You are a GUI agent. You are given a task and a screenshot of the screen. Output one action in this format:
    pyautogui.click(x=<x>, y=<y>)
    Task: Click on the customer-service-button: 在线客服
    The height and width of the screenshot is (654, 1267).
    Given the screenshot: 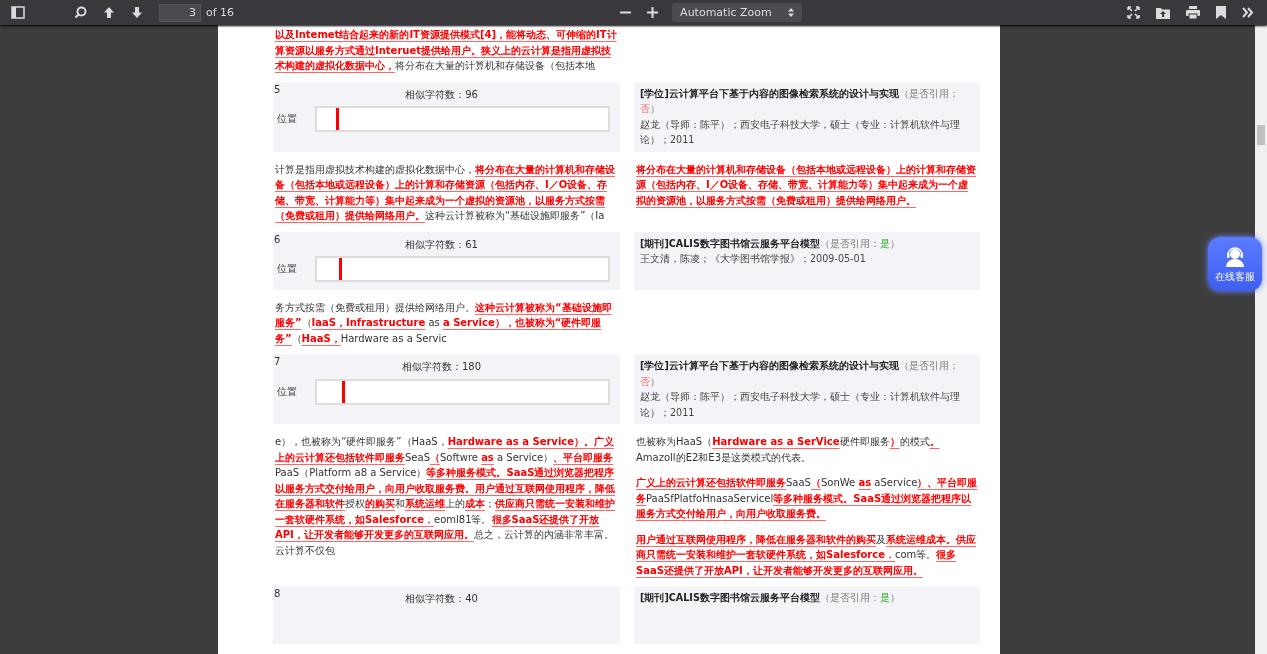 What is the action you would take?
    pyautogui.click(x=1235, y=264)
    